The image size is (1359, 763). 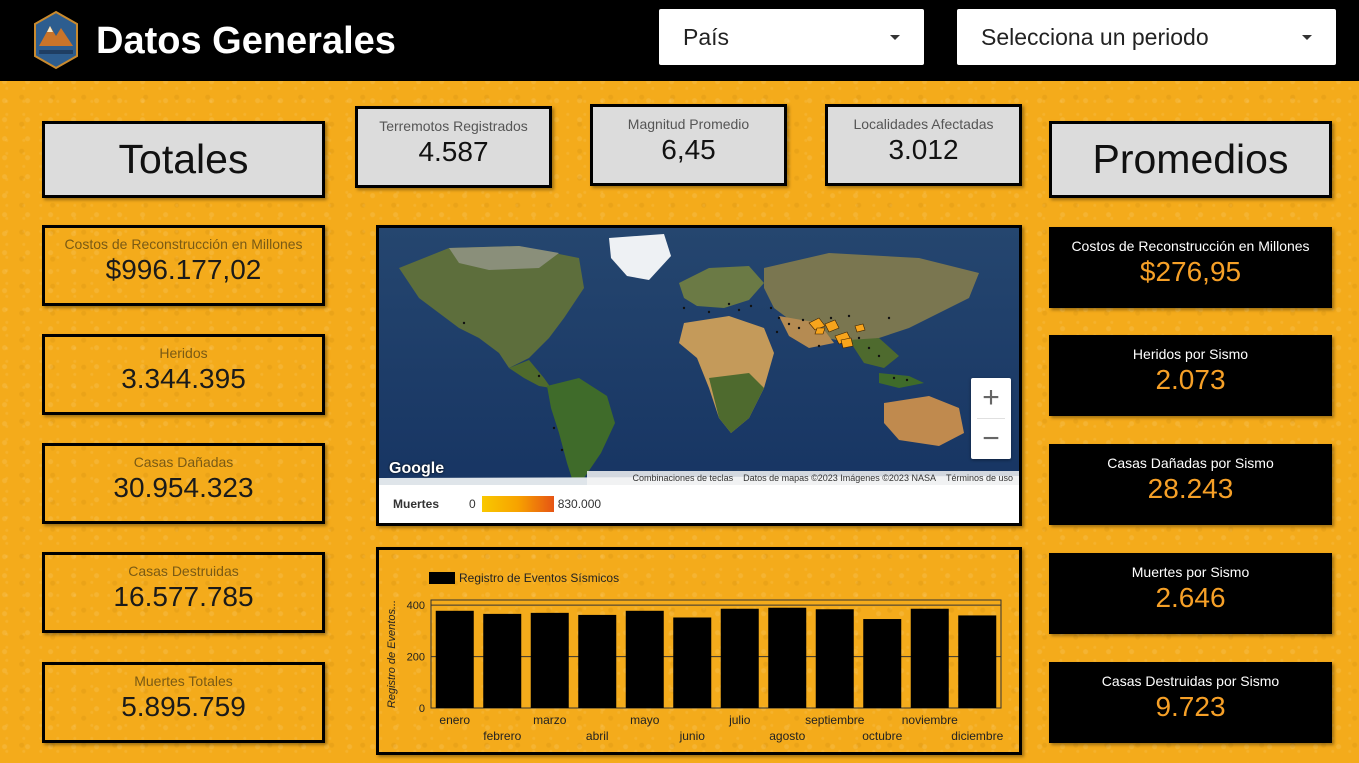 I want to click on map-data-credit: Datos de mapas ©2023 Imágenes ©2023 NASA, so click(x=839, y=478).